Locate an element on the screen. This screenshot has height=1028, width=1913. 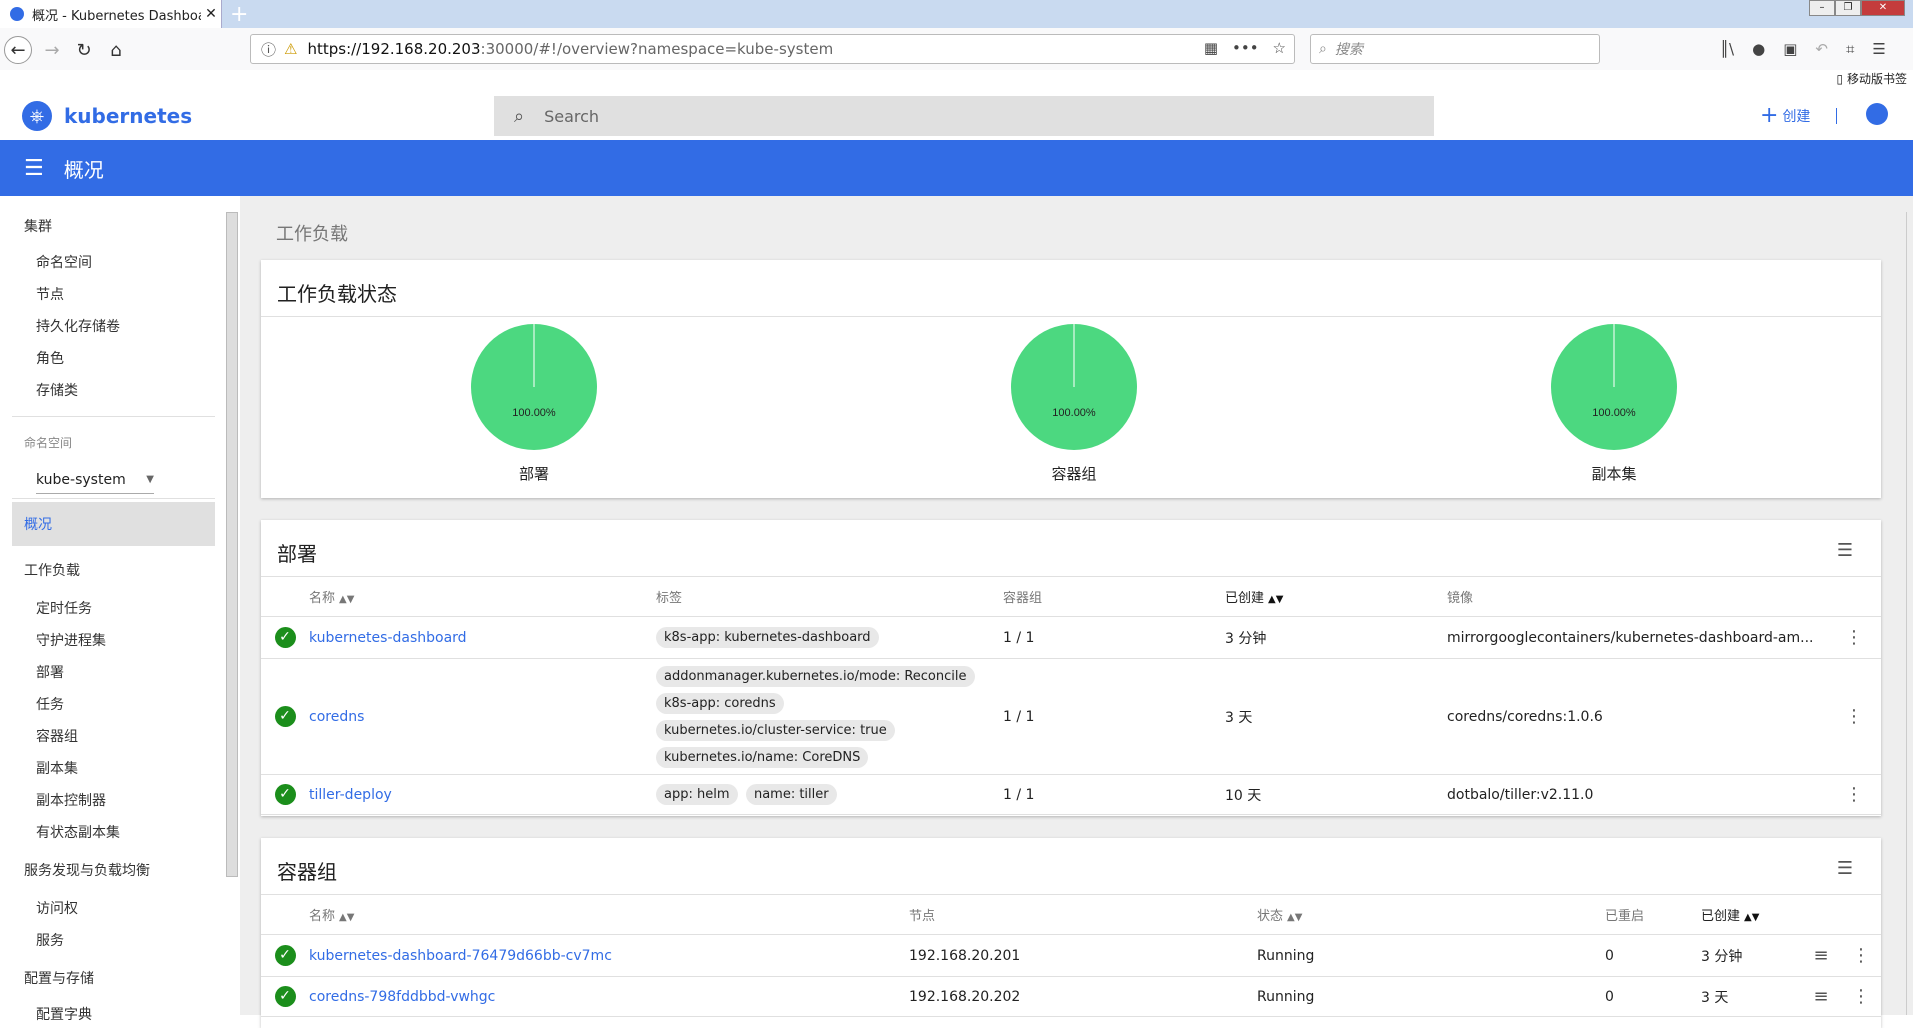
sidebar-section-cluster: 集群 is located at coordinates (38, 226).